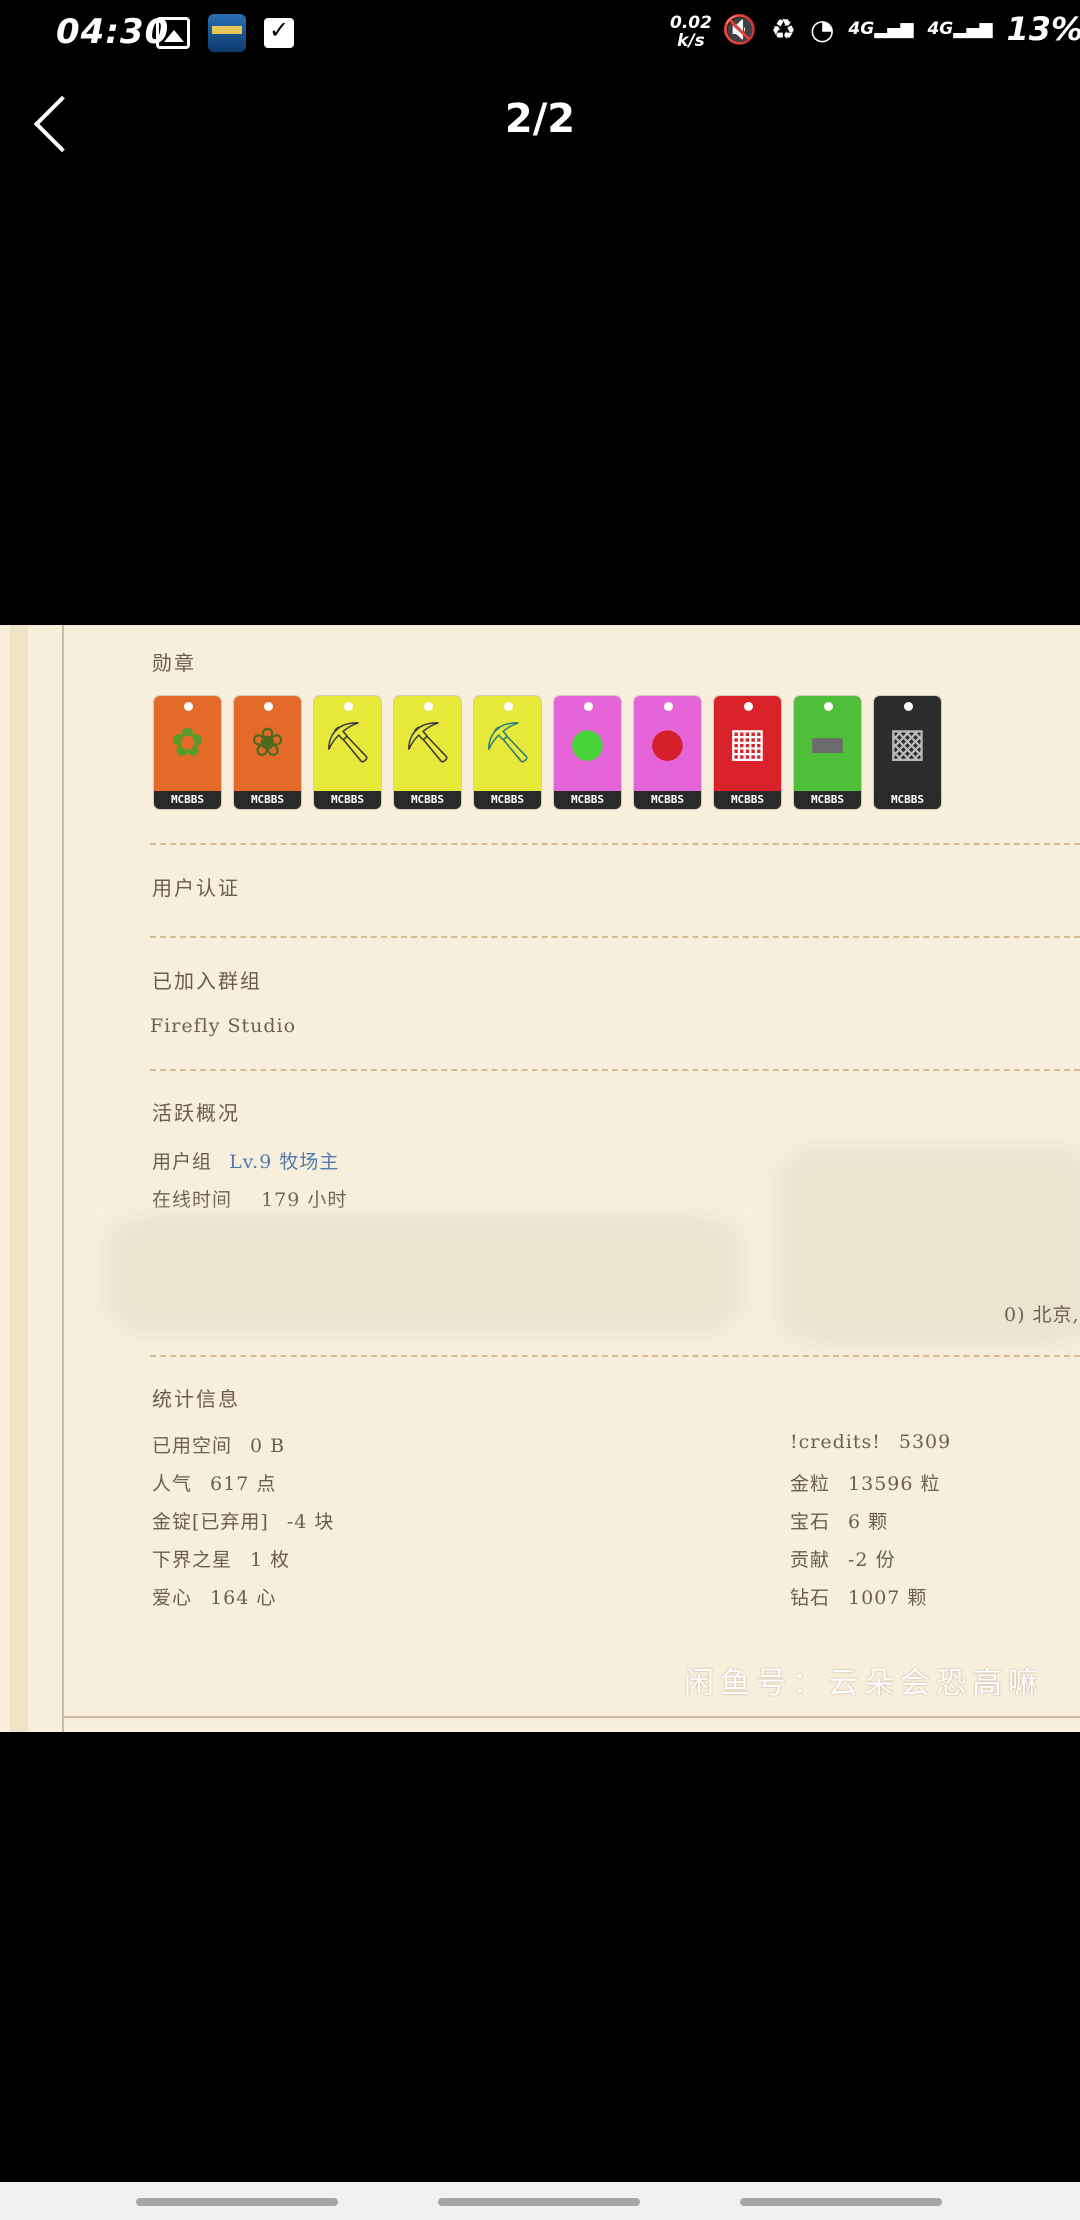 This screenshot has height=2220, width=1080. What do you see at coordinates (839, 1520) in the screenshot?
I see `stat-row: 宝石 6 颗` at bounding box center [839, 1520].